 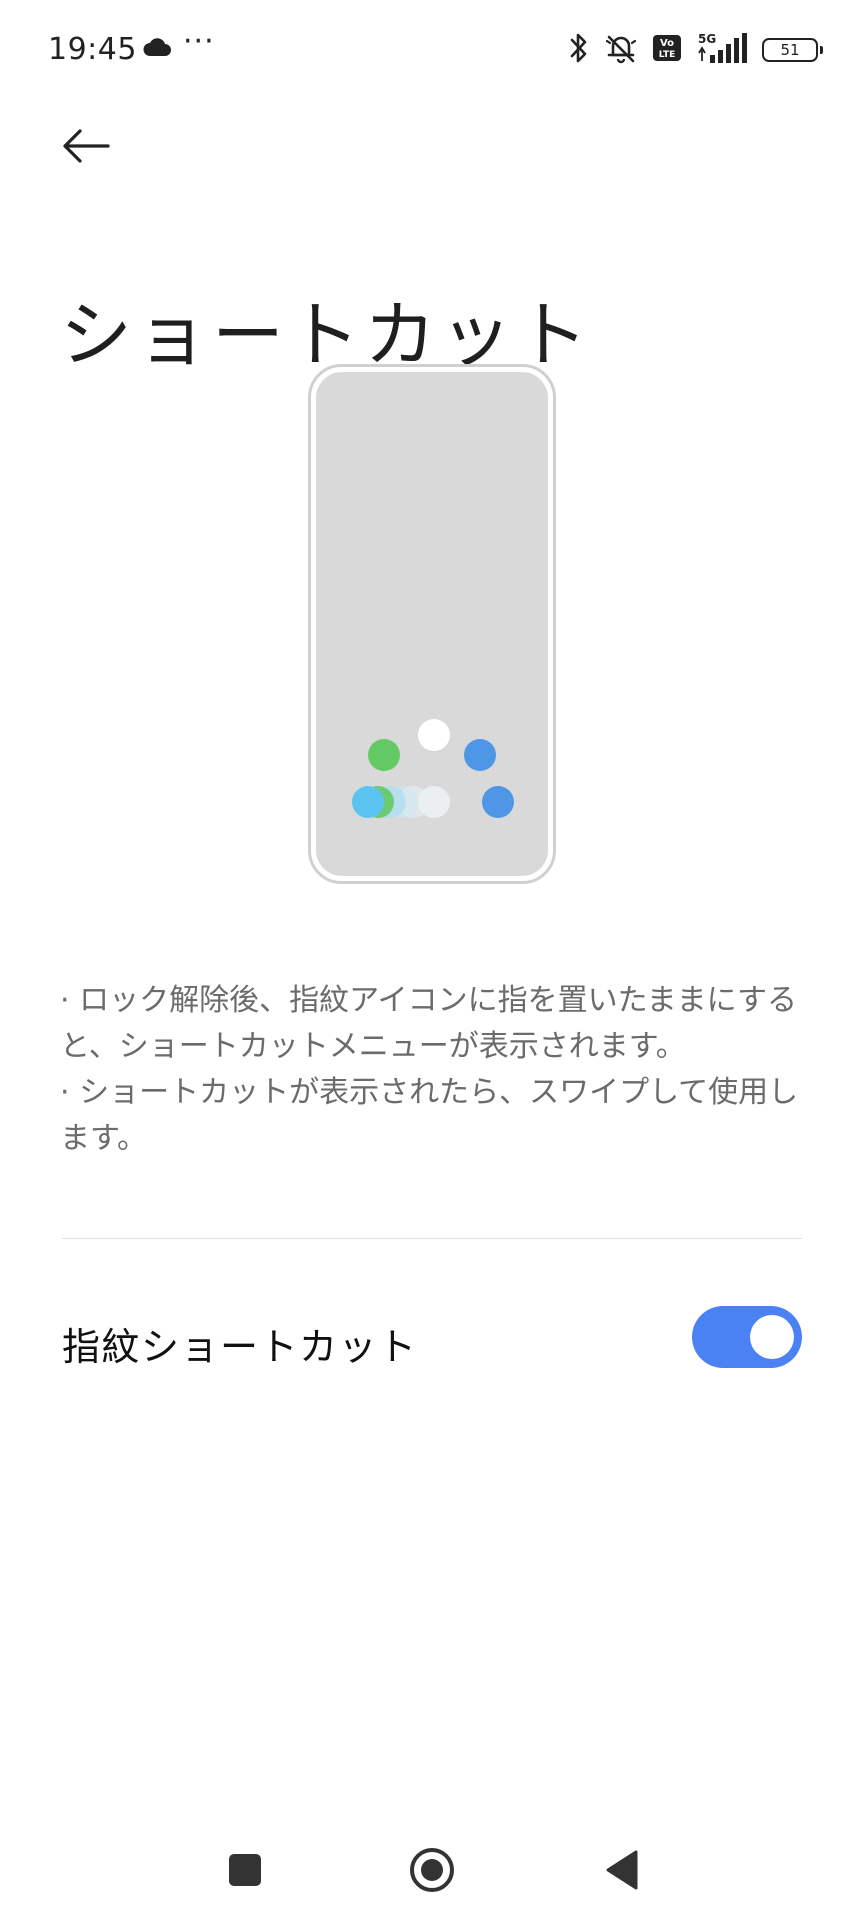 What do you see at coordinates (157, 50) in the screenshot?
I see `cloud-icon` at bounding box center [157, 50].